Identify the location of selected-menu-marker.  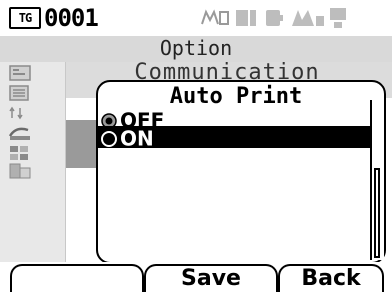
(81, 144).